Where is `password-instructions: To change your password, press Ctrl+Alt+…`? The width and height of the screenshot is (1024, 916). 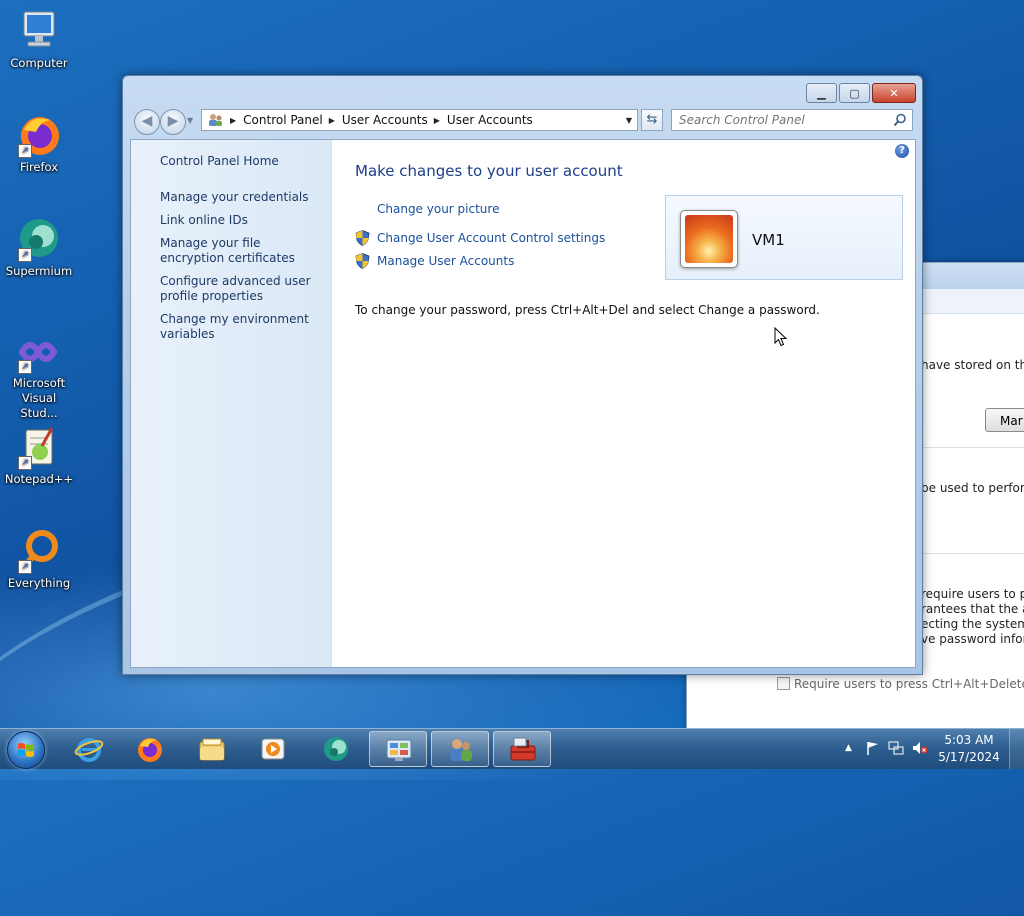 password-instructions: To change your password, press Ctrl+Alt+… is located at coordinates (587, 310).